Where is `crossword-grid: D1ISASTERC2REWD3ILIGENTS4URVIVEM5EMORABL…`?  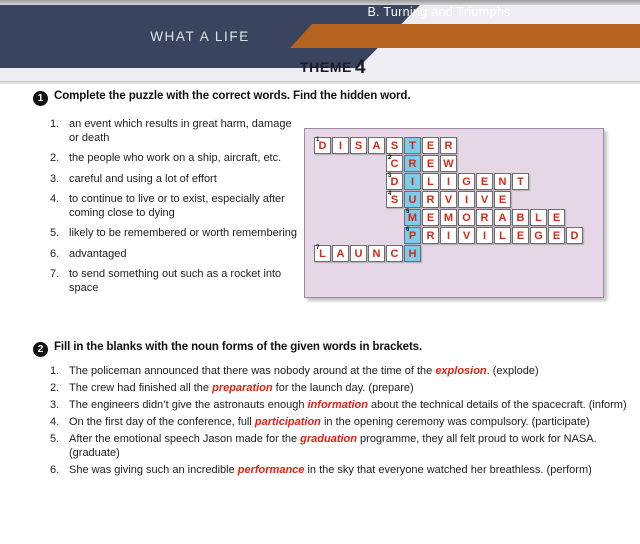
crossword-grid: D1ISASTERC2REWD3ILIGENTS4URVIVEM5EMORABL… is located at coordinates (454, 213).